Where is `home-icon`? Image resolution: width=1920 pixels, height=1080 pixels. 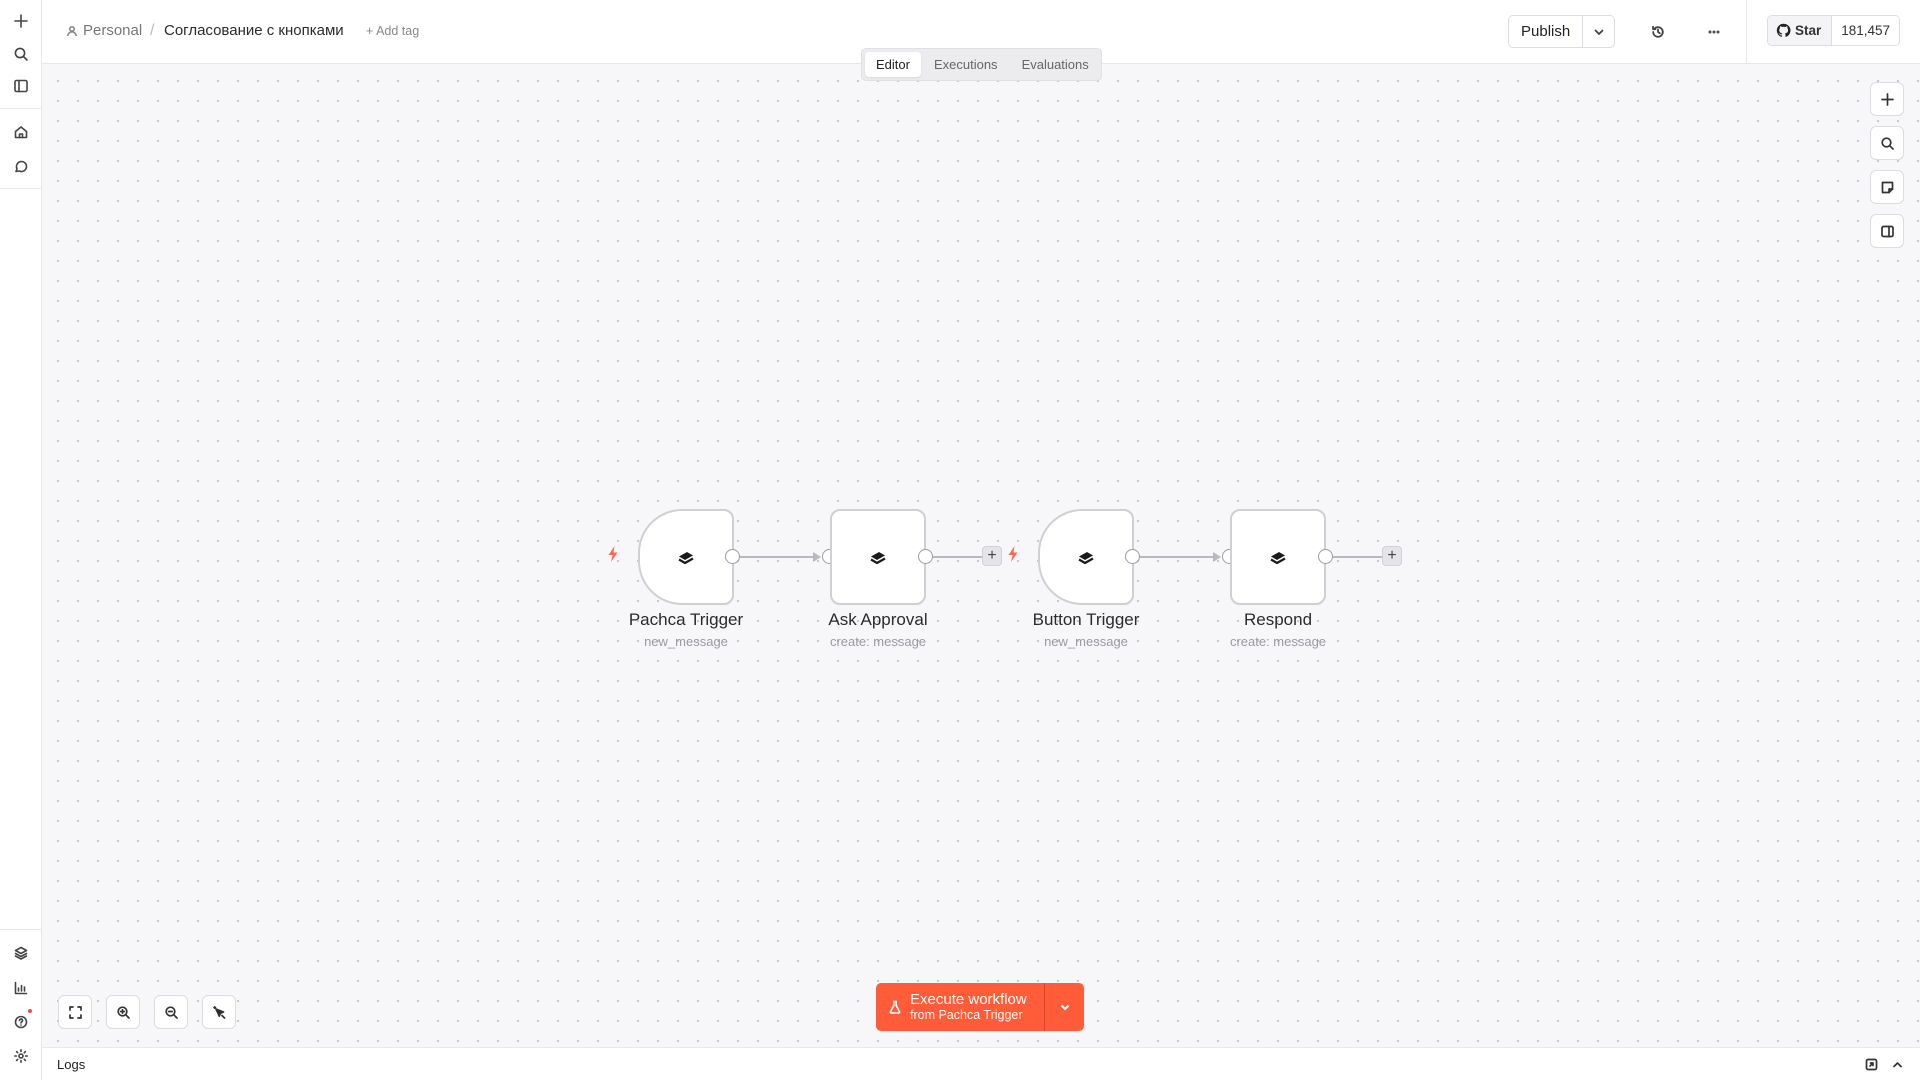
home-icon is located at coordinates (20, 132).